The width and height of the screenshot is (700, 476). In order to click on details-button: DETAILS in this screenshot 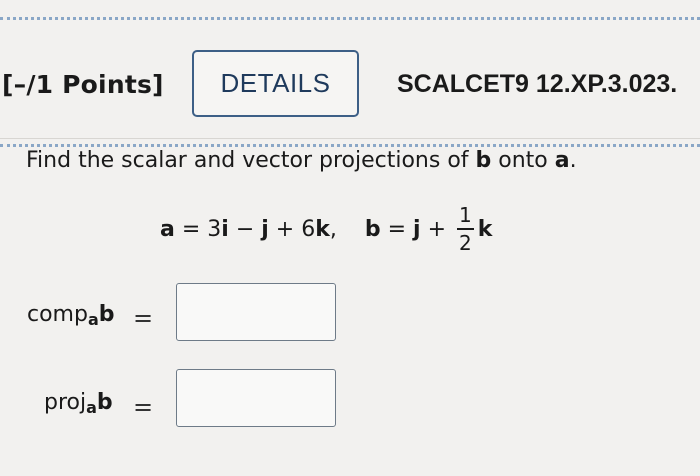, I will do `click(275, 83)`.